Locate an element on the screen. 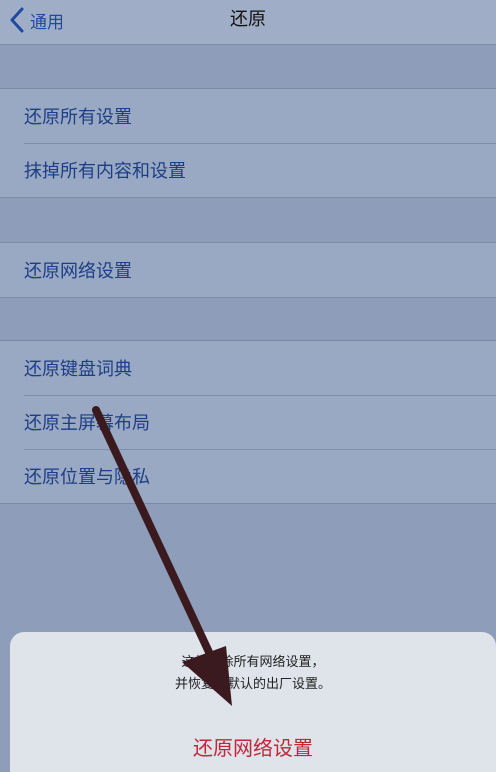 This screenshot has width=496, height=772. action-sheet-message-line-2: 并恢复到默认的出厂设置。 is located at coordinates (252, 684).